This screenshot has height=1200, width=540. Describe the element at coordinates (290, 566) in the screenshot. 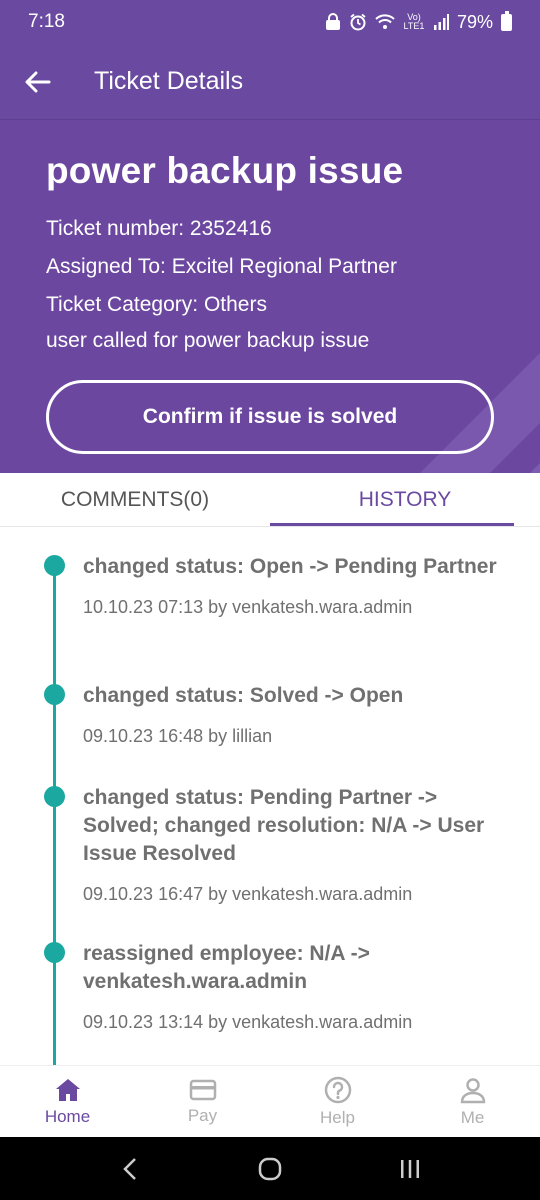

I see `history-title: changed status: Open -> Pending Partner` at that location.